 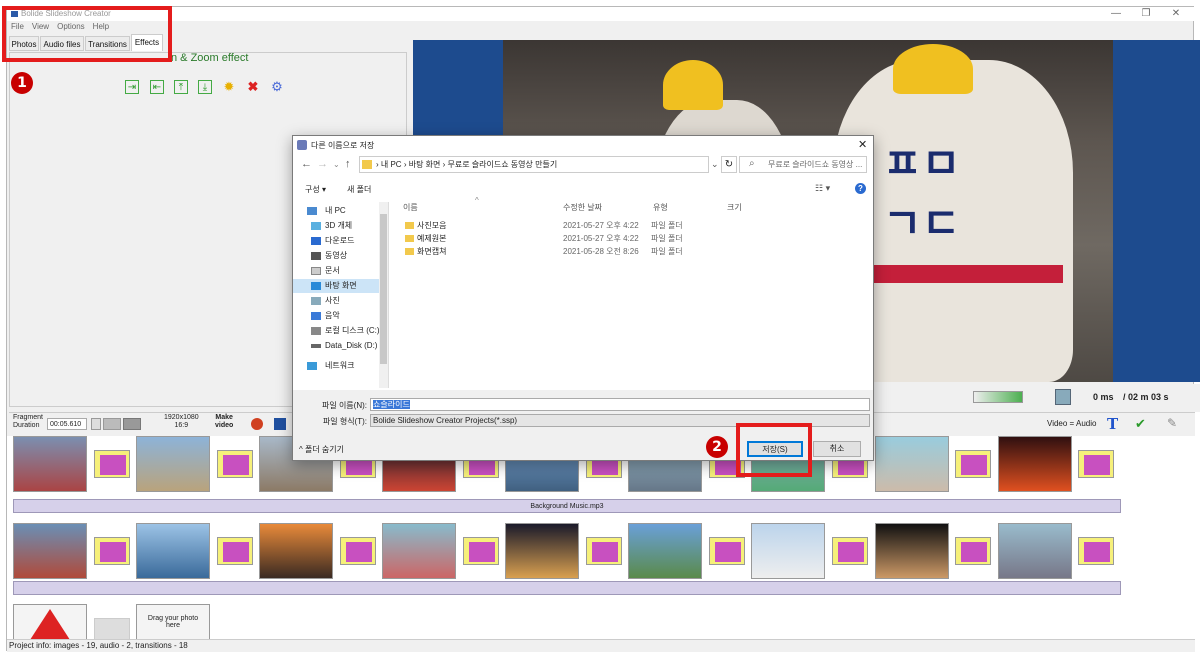 I want to click on column-date: 수정한 날짜, so click(x=582, y=207).